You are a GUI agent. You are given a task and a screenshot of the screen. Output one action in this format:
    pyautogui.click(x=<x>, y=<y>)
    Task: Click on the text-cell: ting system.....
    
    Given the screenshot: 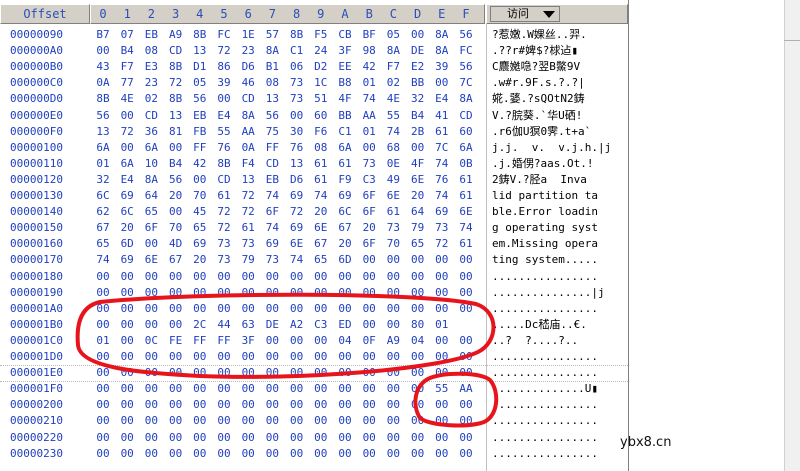 What is the action you would take?
    pyautogui.click(x=560, y=260)
    